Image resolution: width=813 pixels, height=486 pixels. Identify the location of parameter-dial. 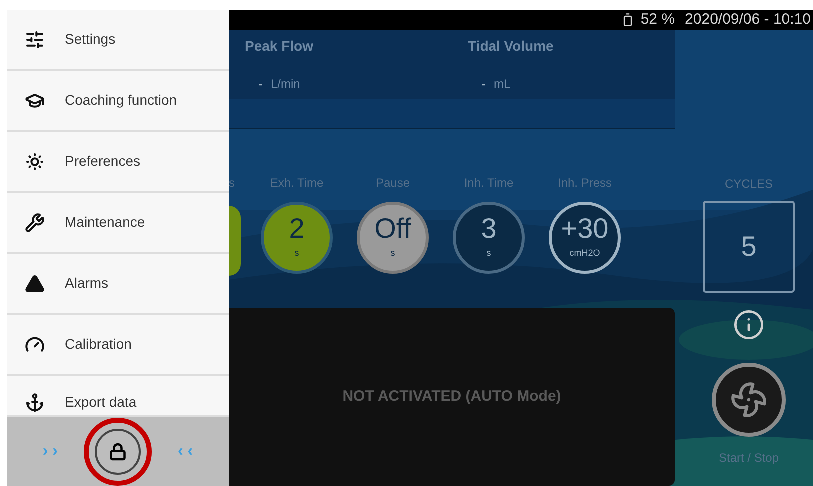
(235, 241).